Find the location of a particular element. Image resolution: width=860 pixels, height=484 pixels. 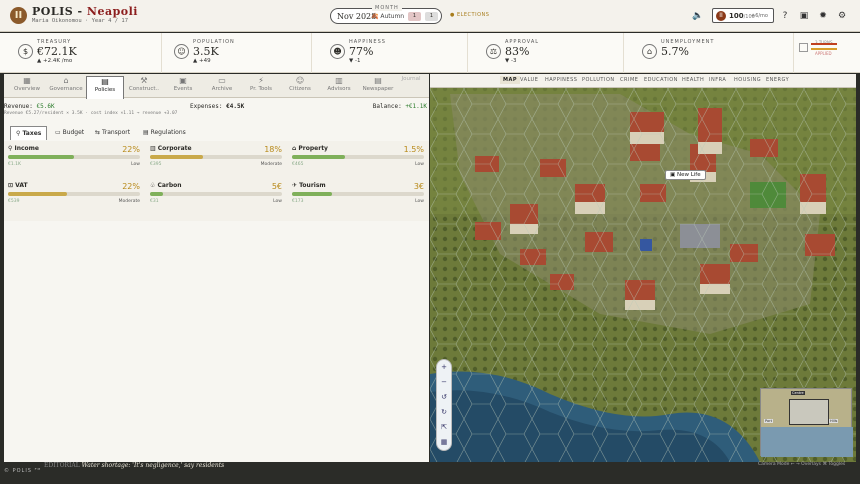

tax-carbon: ♧ Carbon 5€ €31 Low is located at coordinates (216, 200).